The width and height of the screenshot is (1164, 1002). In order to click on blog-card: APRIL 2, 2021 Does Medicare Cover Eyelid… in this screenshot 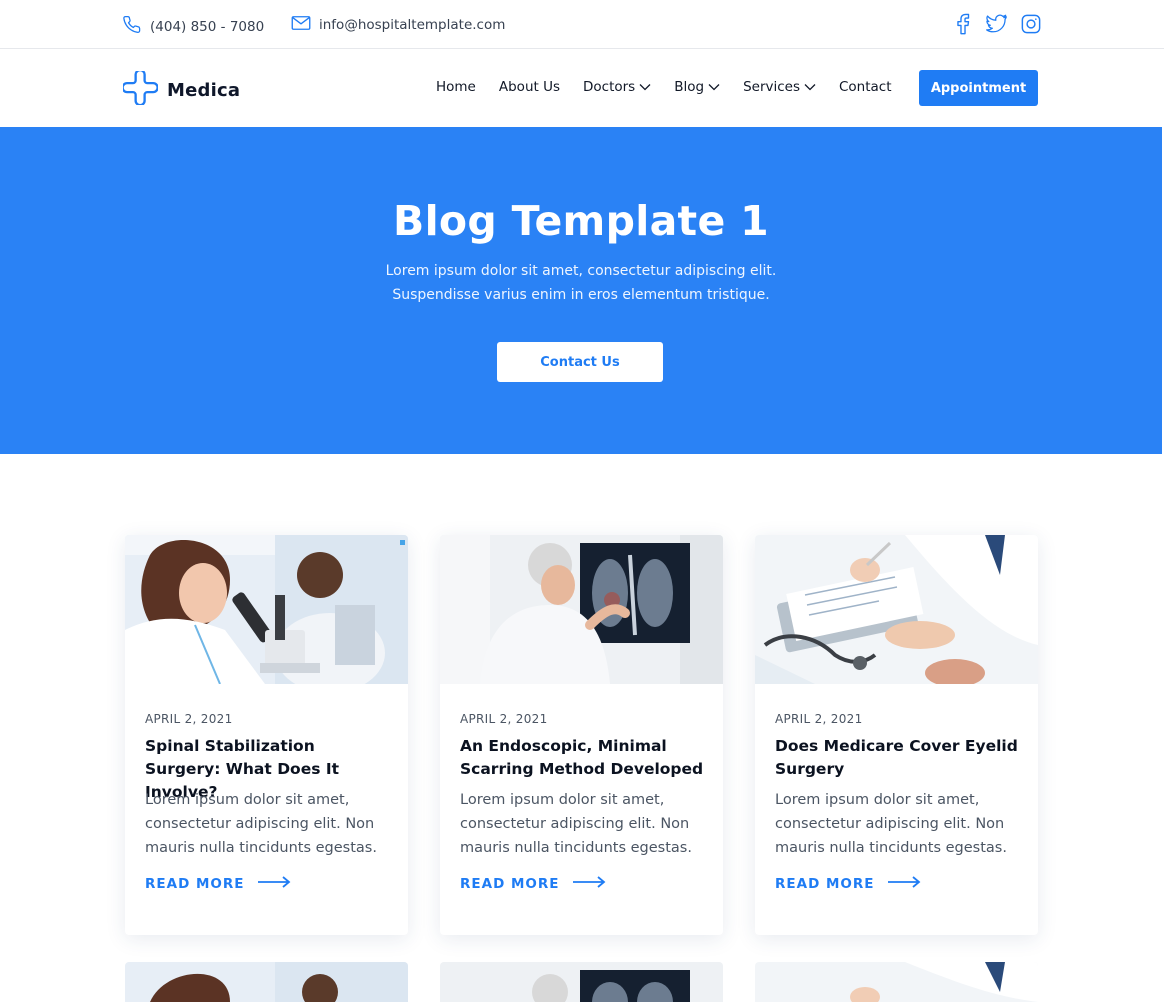, I will do `click(896, 735)`.